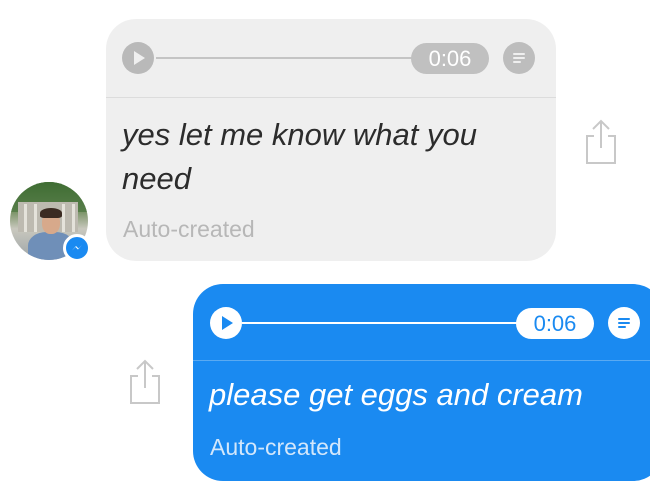 The image size is (650, 487). I want to click on incoming-progress-track, so click(285, 58).